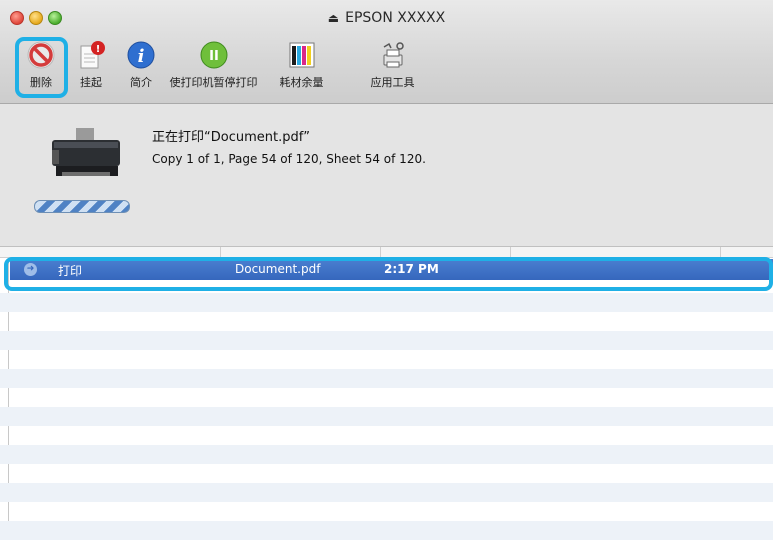  What do you see at coordinates (91, 82) in the screenshot?
I see `hold-label: 挂起` at bounding box center [91, 82].